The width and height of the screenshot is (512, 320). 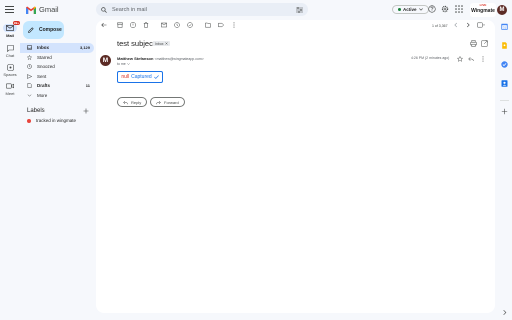 What do you see at coordinates (164, 25) in the screenshot?
I see `mark-unread-icon` at bounding box center [164, 25].